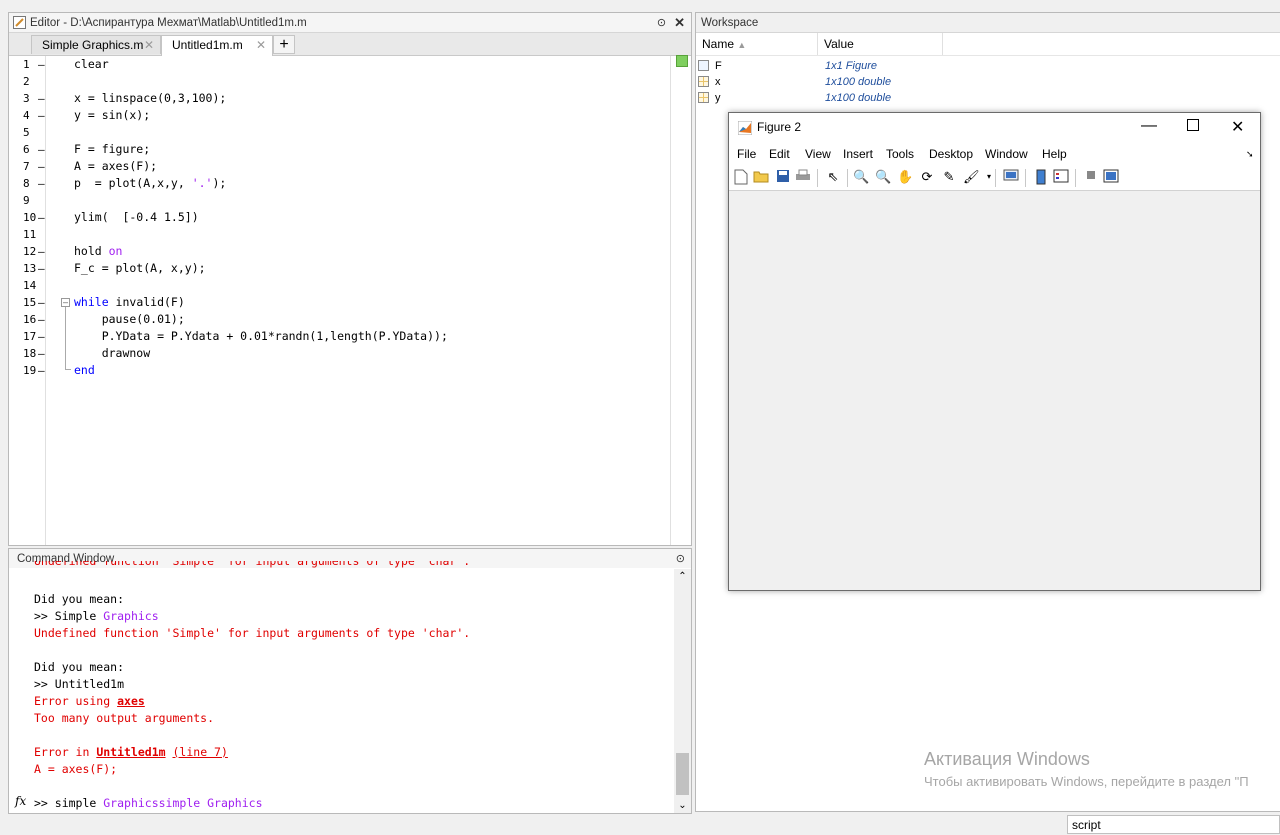 The width and height of the screenshot is (1280, 835). I want to click on code-line: y = sin(x);, so click(112, 115).